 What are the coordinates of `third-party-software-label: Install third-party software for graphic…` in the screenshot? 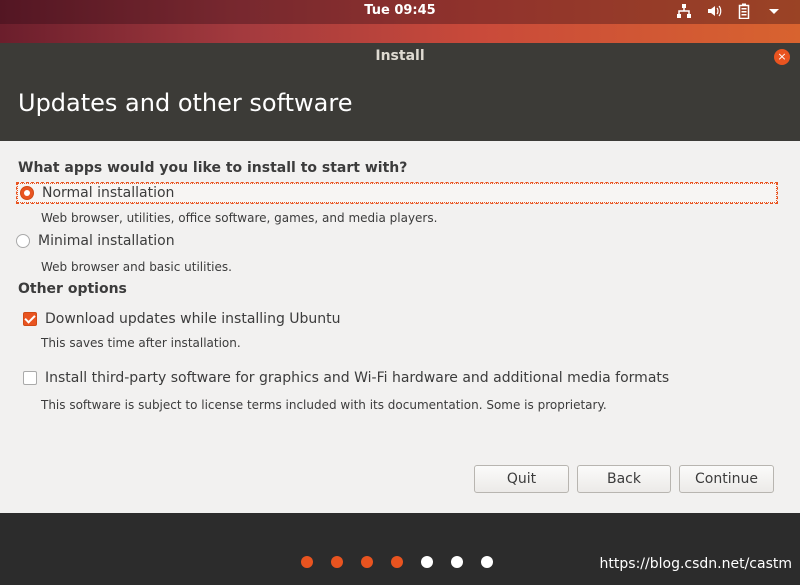 It's located at (357, 378).